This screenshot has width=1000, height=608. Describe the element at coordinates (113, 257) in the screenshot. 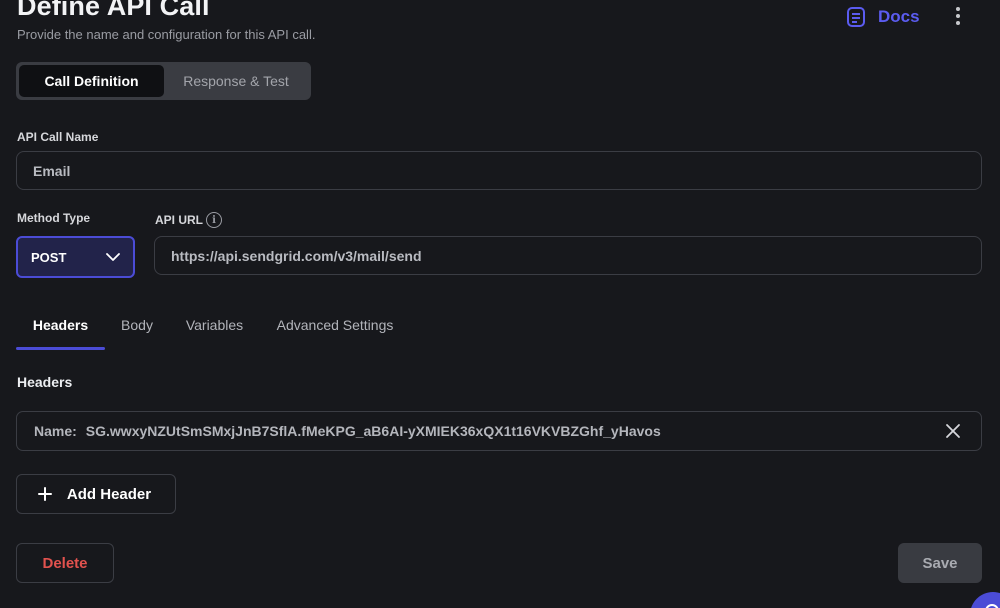

I see `chevron-down-icon` at that location.